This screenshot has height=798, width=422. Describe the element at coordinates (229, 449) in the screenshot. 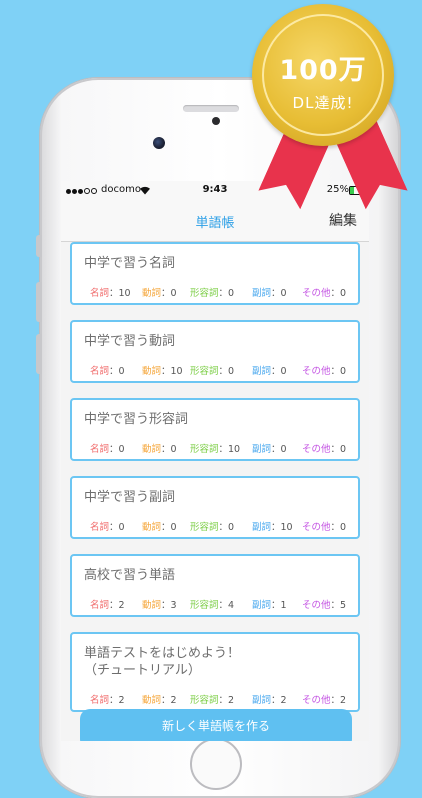

I see `value-adjective: ：10` at that location.